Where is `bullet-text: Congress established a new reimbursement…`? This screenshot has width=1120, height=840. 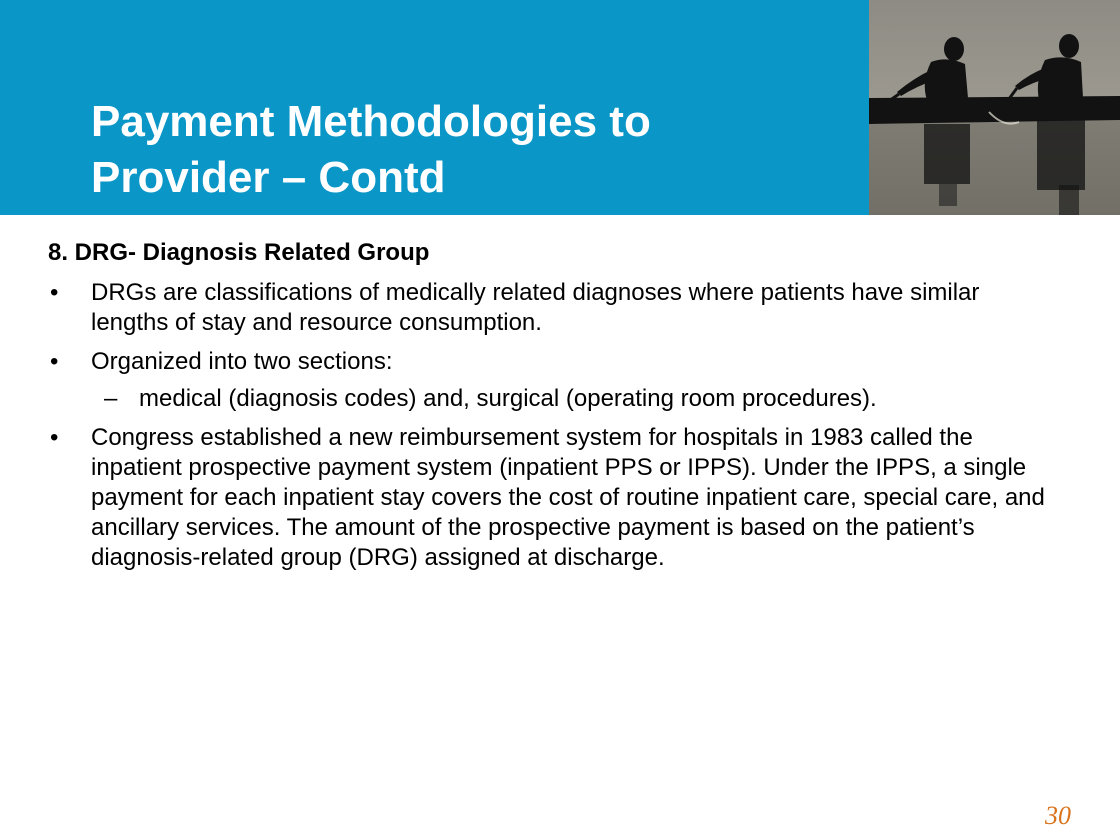 bullet-text: Congress established a new reimbursement… is located at coordinates (568, 497).